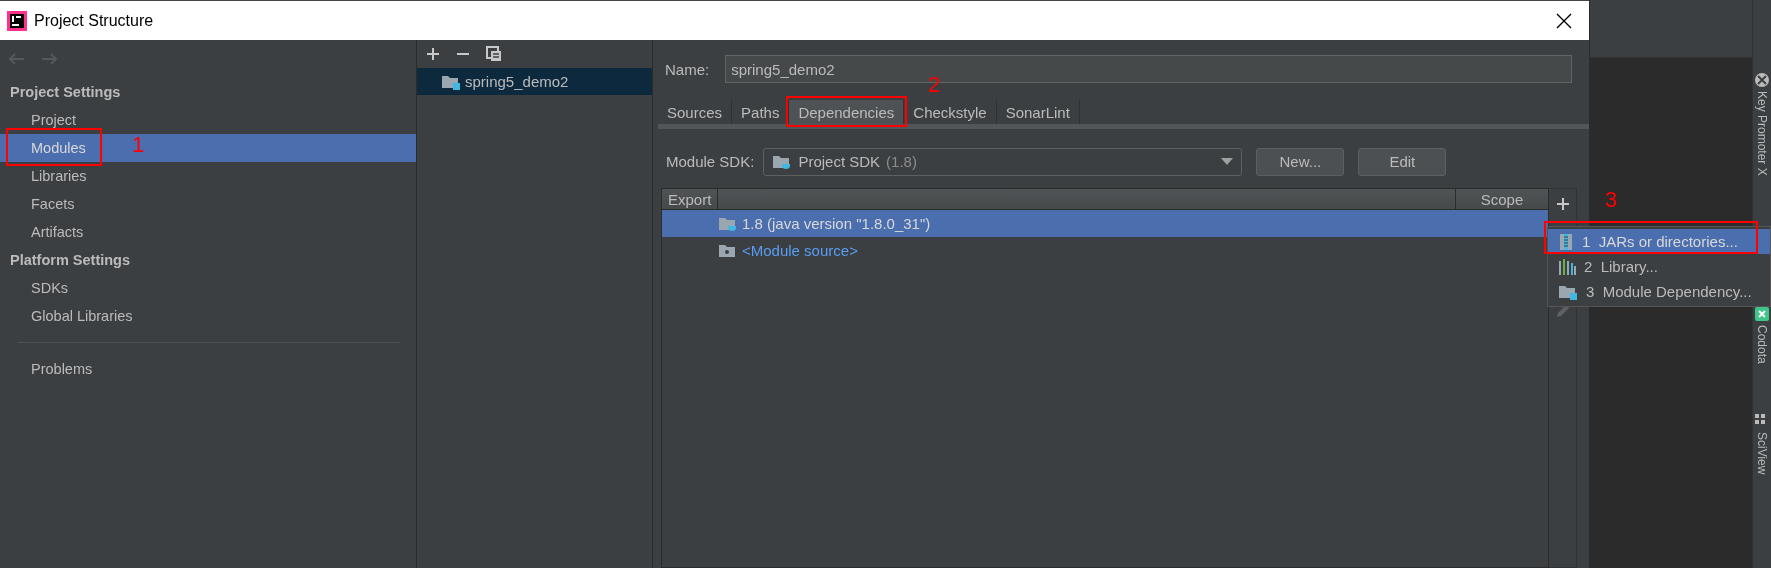 This screenshot has height=568, width=1771. What do you see at coordinates (1762, 80) in the screenshot?
I see `key-promoter-icon` at bounding box center [1762, 80].